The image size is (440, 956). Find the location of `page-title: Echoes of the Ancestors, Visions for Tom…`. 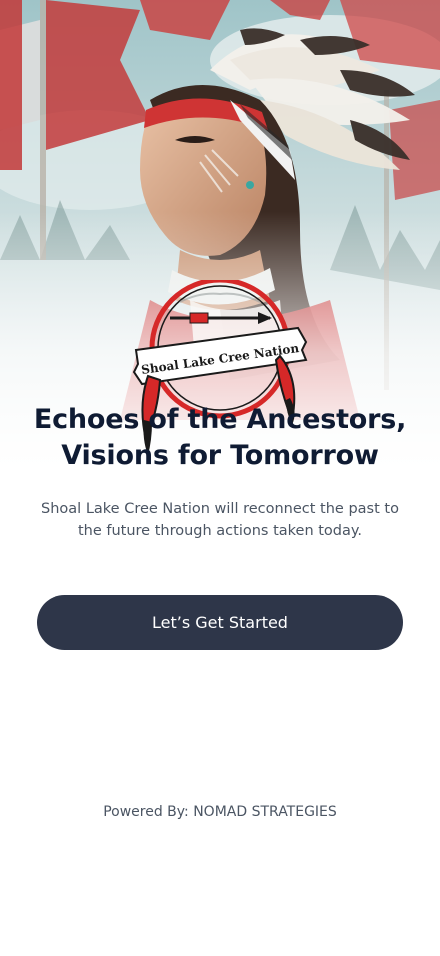

page-title: Echoes of the Ancestors, Visions for Tom… is located at coordinates (220, 438).